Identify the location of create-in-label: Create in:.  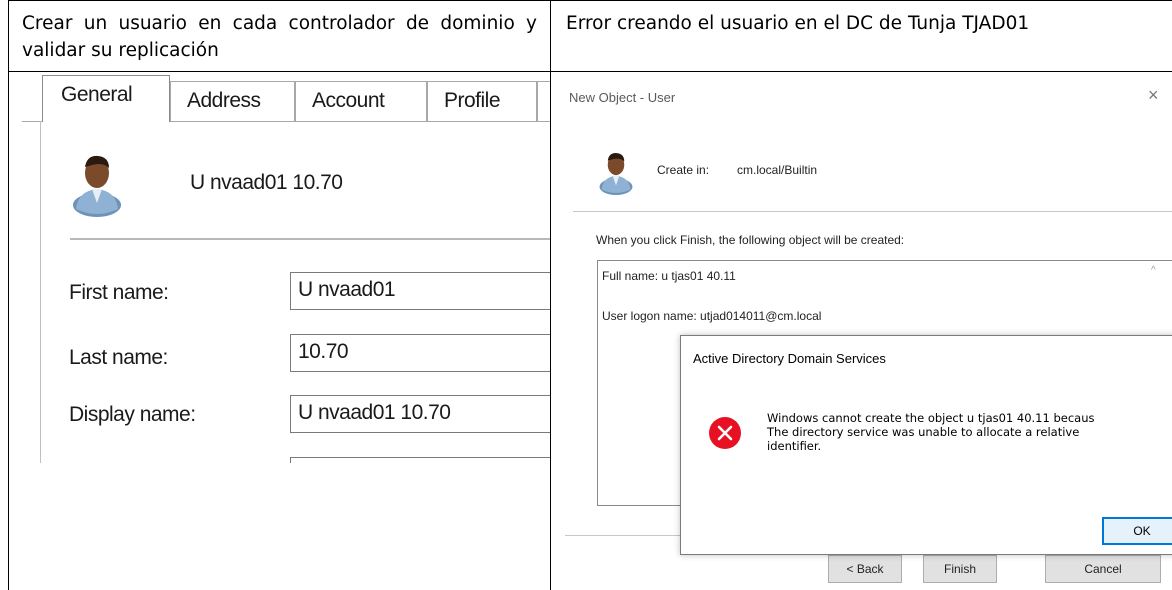
(683, 170).